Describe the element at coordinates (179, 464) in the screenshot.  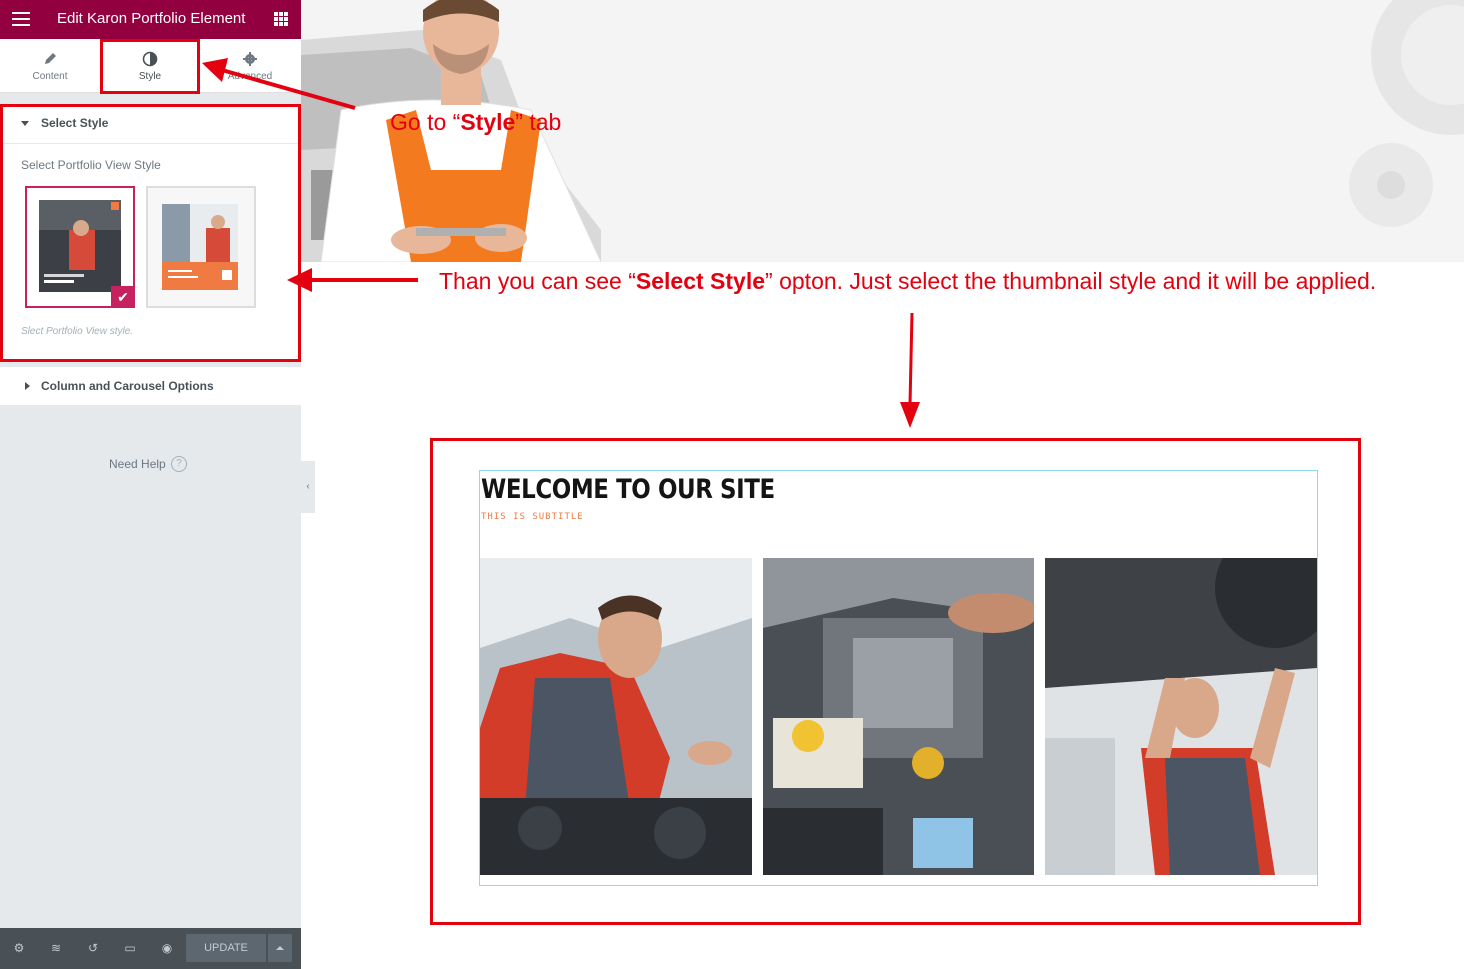
I see `help-icon: ?` at that location.